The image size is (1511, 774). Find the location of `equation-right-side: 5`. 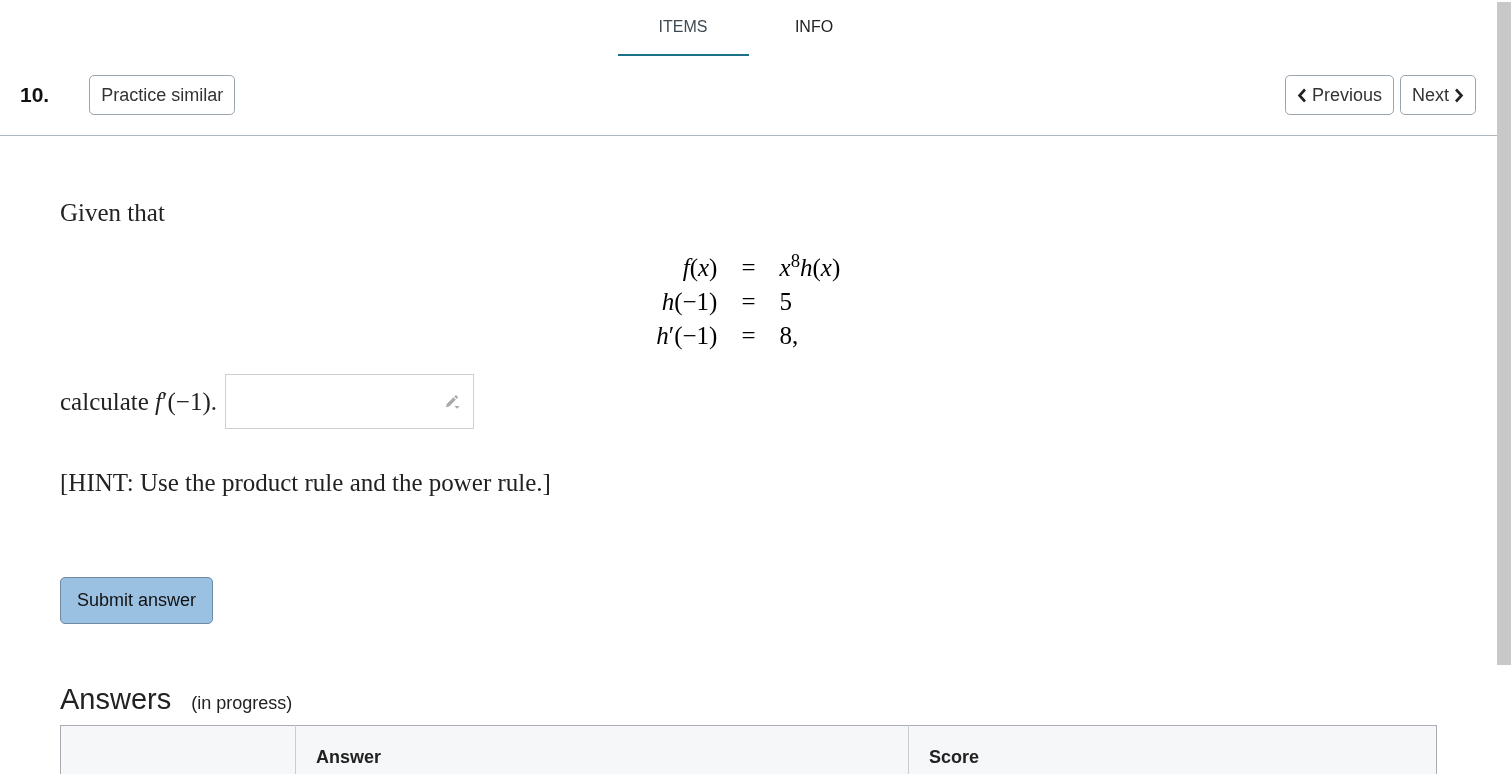

equation-right-side: 5 is located at coordinates (786, 302).